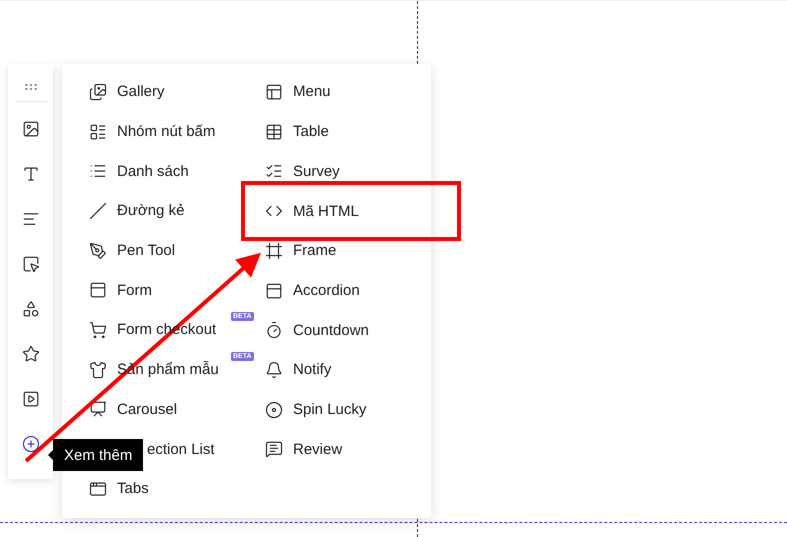 The height and width of the screenshot is (537, 787). What do you see at coordinates (133, 489) in the screenshot?
I see `menu-label: Tabs` at bounding box center [133, 489].